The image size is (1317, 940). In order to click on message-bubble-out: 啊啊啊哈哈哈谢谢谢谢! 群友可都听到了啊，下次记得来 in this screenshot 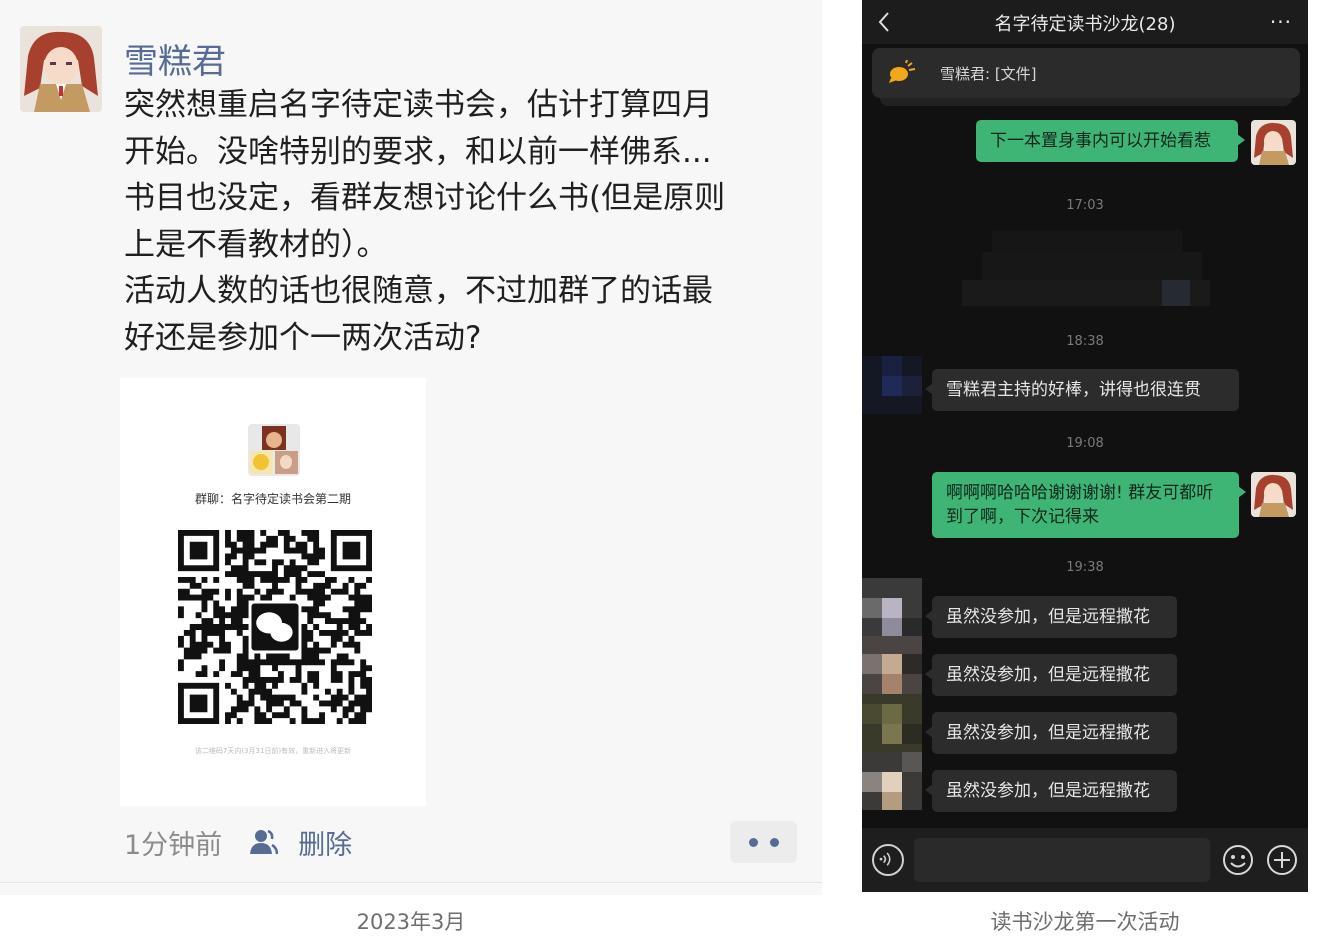, I will do `click(1089, 505)`.